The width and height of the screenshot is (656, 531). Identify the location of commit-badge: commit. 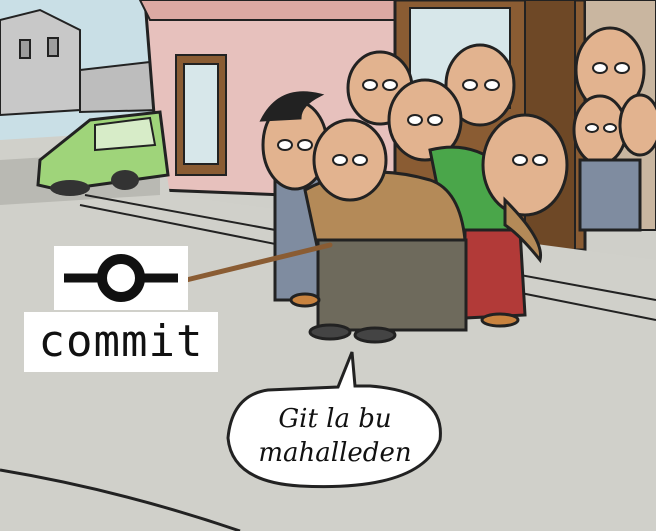
(121, 310).